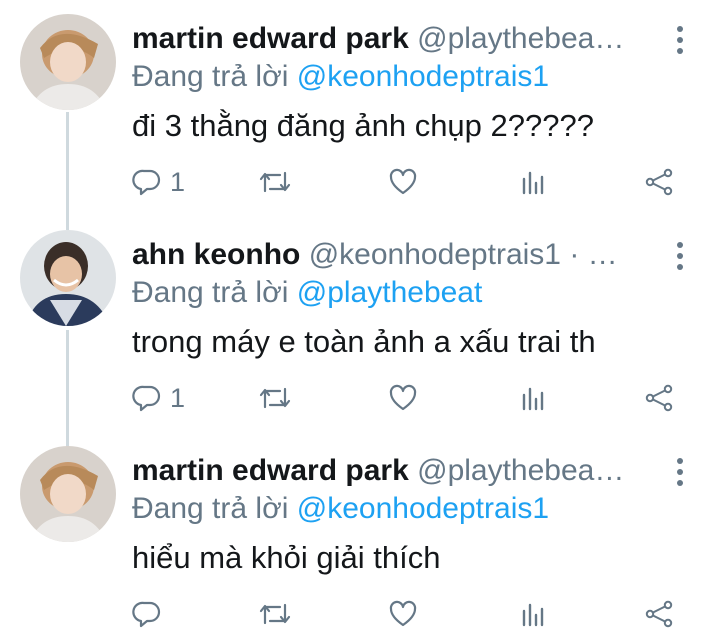 The image size is (720, 644). Describe the element at coordinates (390, 292) in the screenshot. I see `mention-link: @playthebeat` at that location.